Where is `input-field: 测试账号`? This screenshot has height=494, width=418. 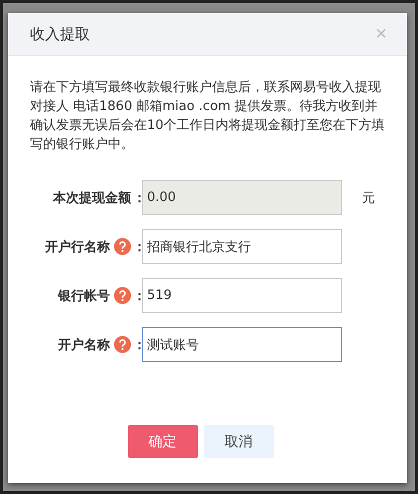
input-field: 测试账号 is located at coordinates (242, 344).